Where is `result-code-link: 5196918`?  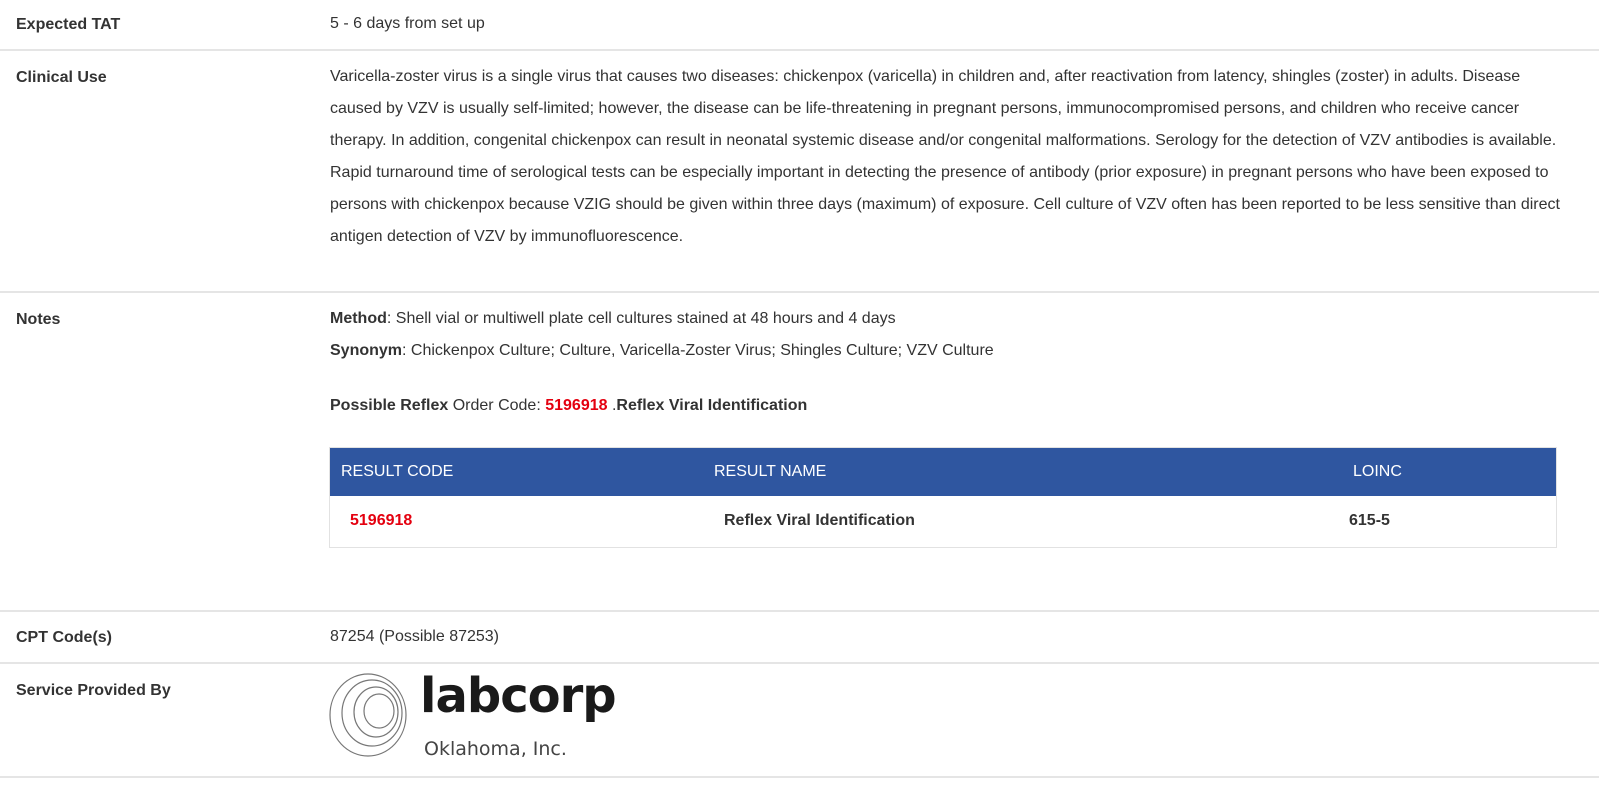 result-code-link: 5196918 is located at coordinates (381, 521).